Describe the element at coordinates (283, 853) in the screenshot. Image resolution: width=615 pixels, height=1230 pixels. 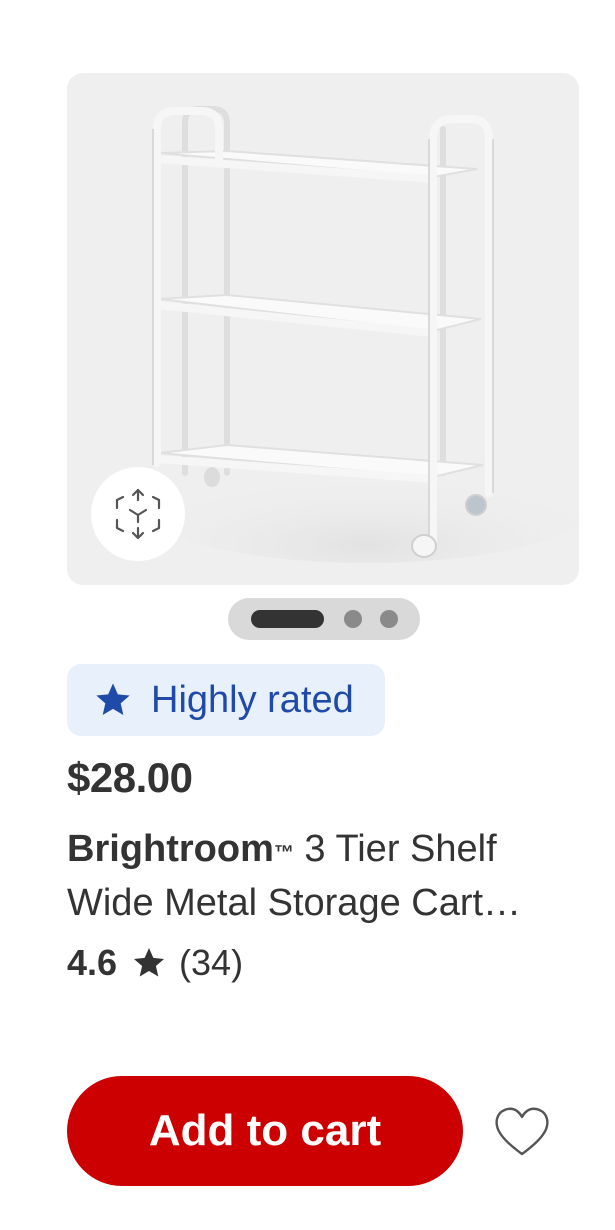
I see `trademark-symbol: ™` at that location.